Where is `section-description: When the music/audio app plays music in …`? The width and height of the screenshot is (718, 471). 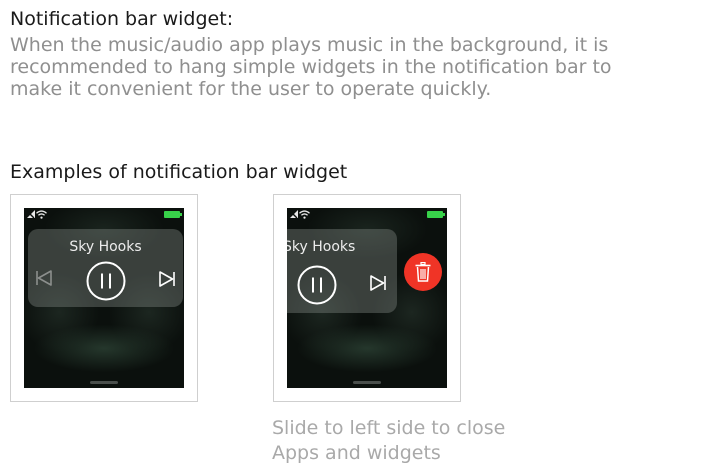 section-description: When the music/audio app plays music in … is located at coordinates (355, 67).